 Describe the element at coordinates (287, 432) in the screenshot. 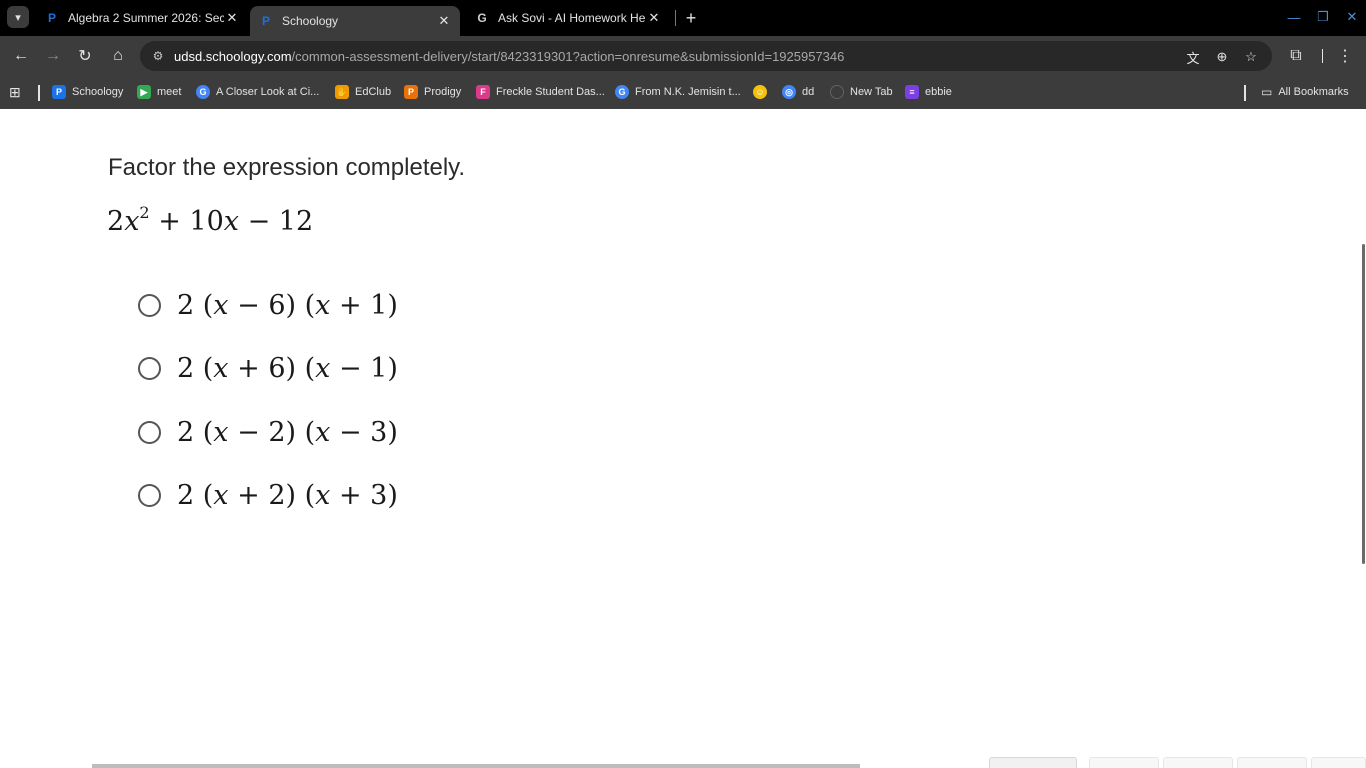

I see `choice-text: 2 (x − 2) (x − 3)` at that location.